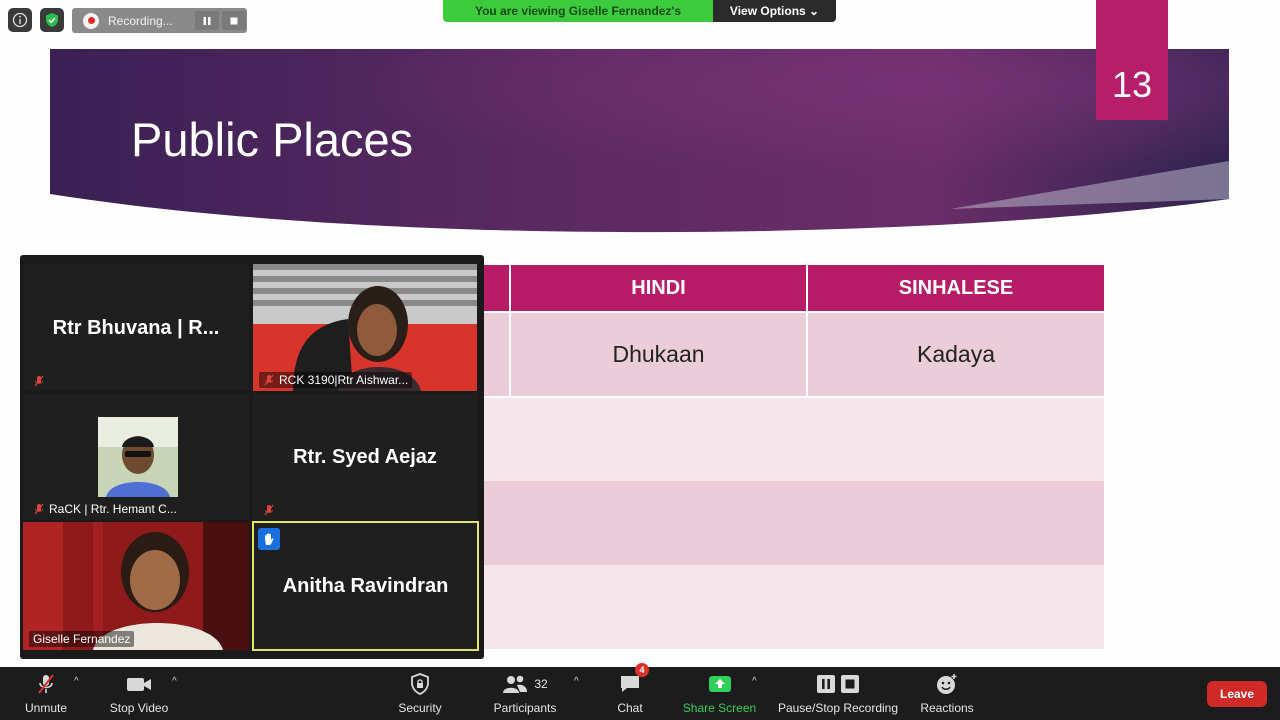 The image size is (1280, 720). I want to click on participant-tile: Rtr. Syed Aejaz, so click(365, 456).